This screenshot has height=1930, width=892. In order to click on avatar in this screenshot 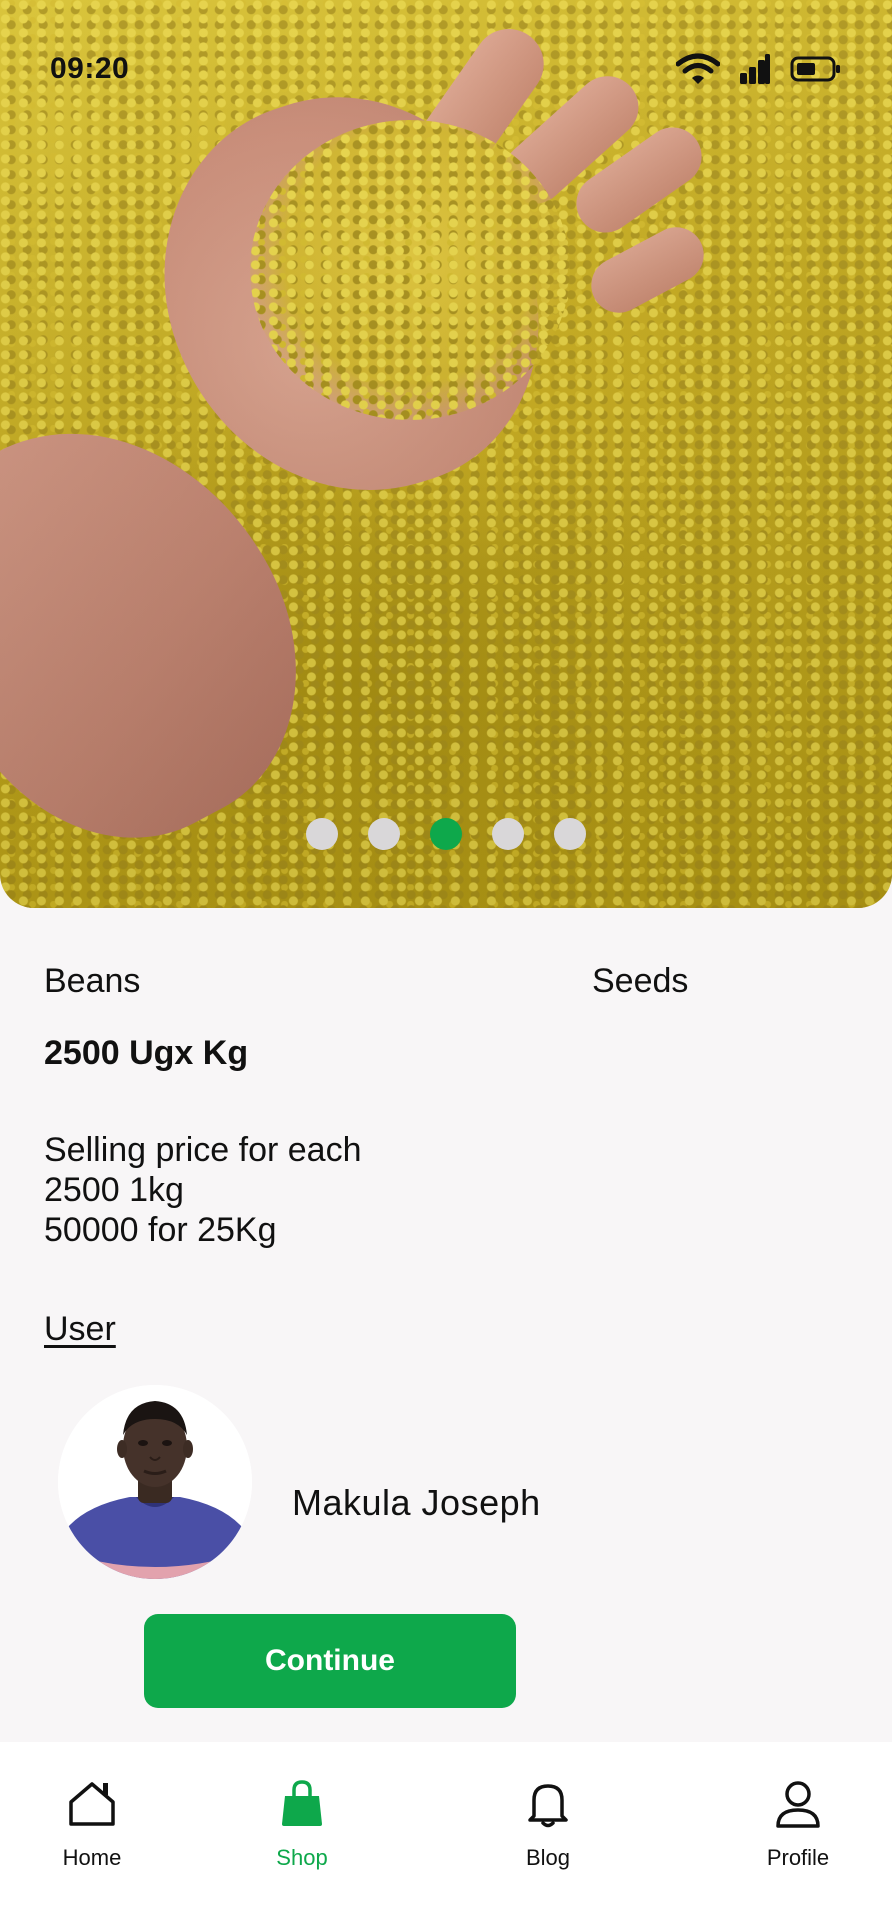, I will do `click(155, 1482)`.